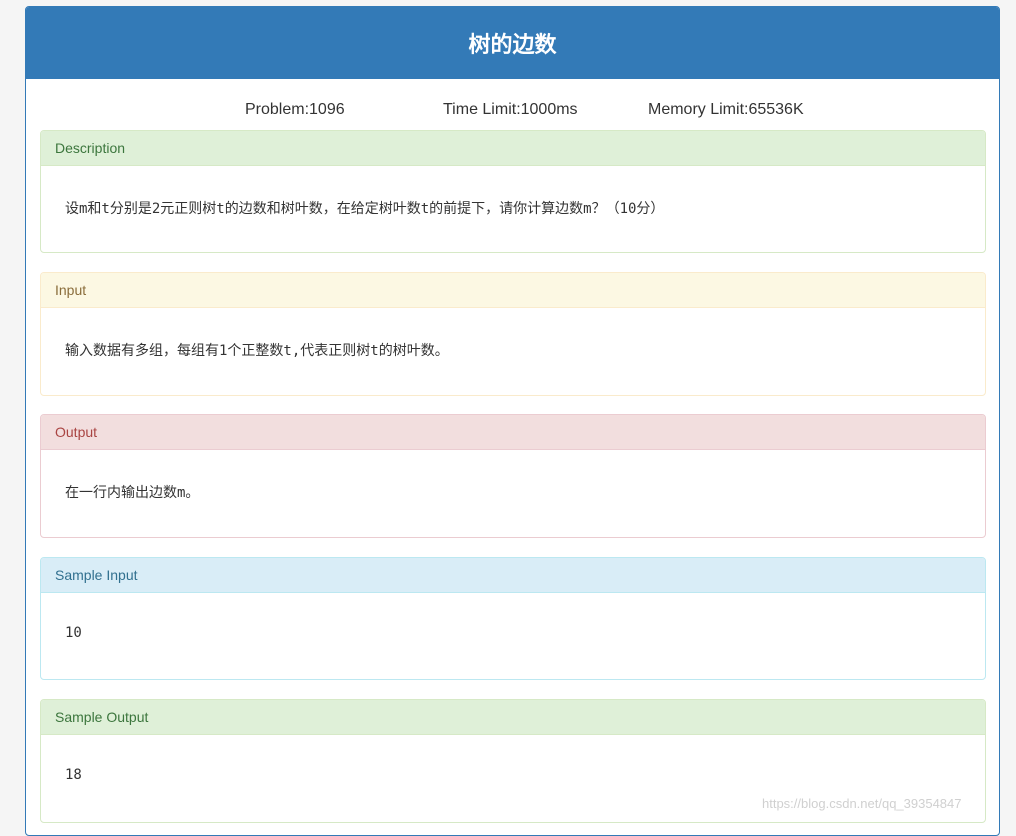  Describe the element at coordinates (132, 493) in the screenshot. I see `output-body: 在一行内输出边数m。` at that location.